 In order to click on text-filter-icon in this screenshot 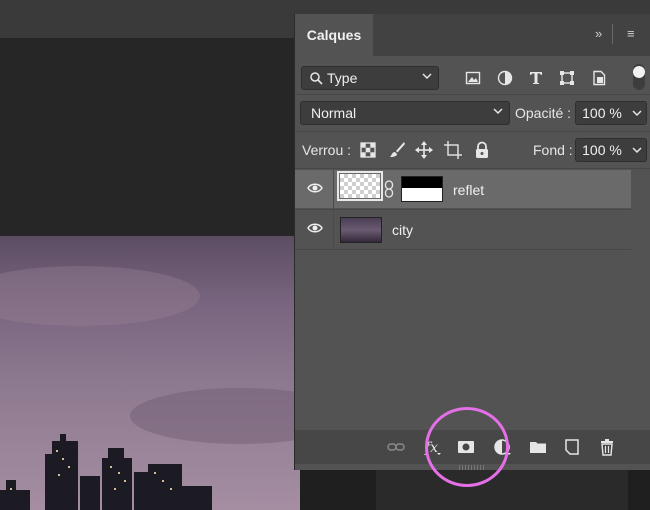, I will do `click(536, 78)`.